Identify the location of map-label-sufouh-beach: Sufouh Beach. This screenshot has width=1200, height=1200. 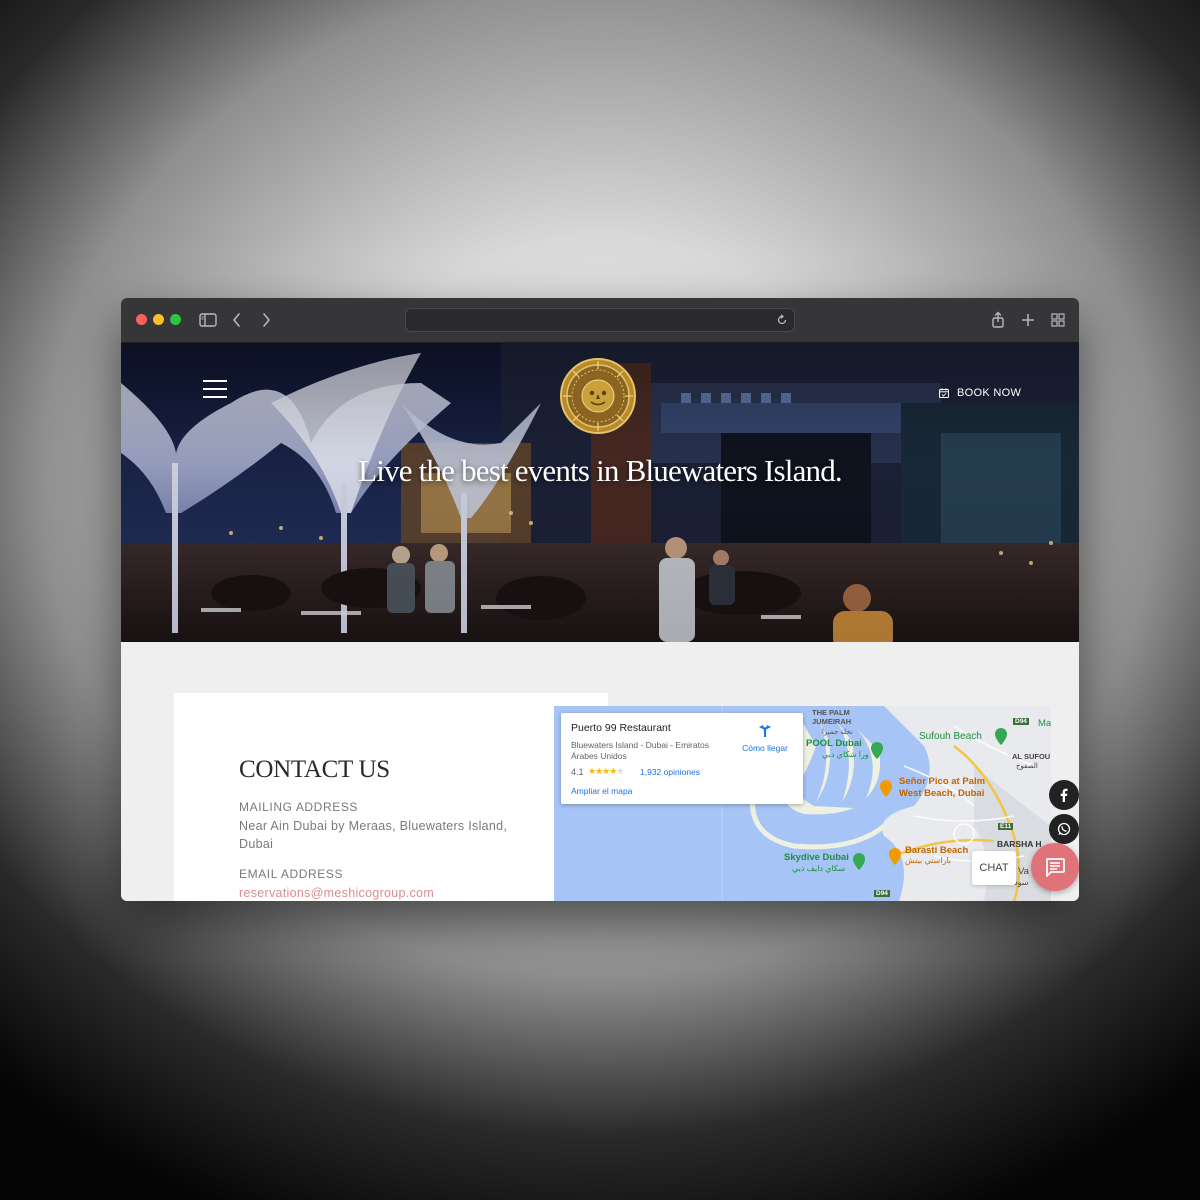
(950, 736).